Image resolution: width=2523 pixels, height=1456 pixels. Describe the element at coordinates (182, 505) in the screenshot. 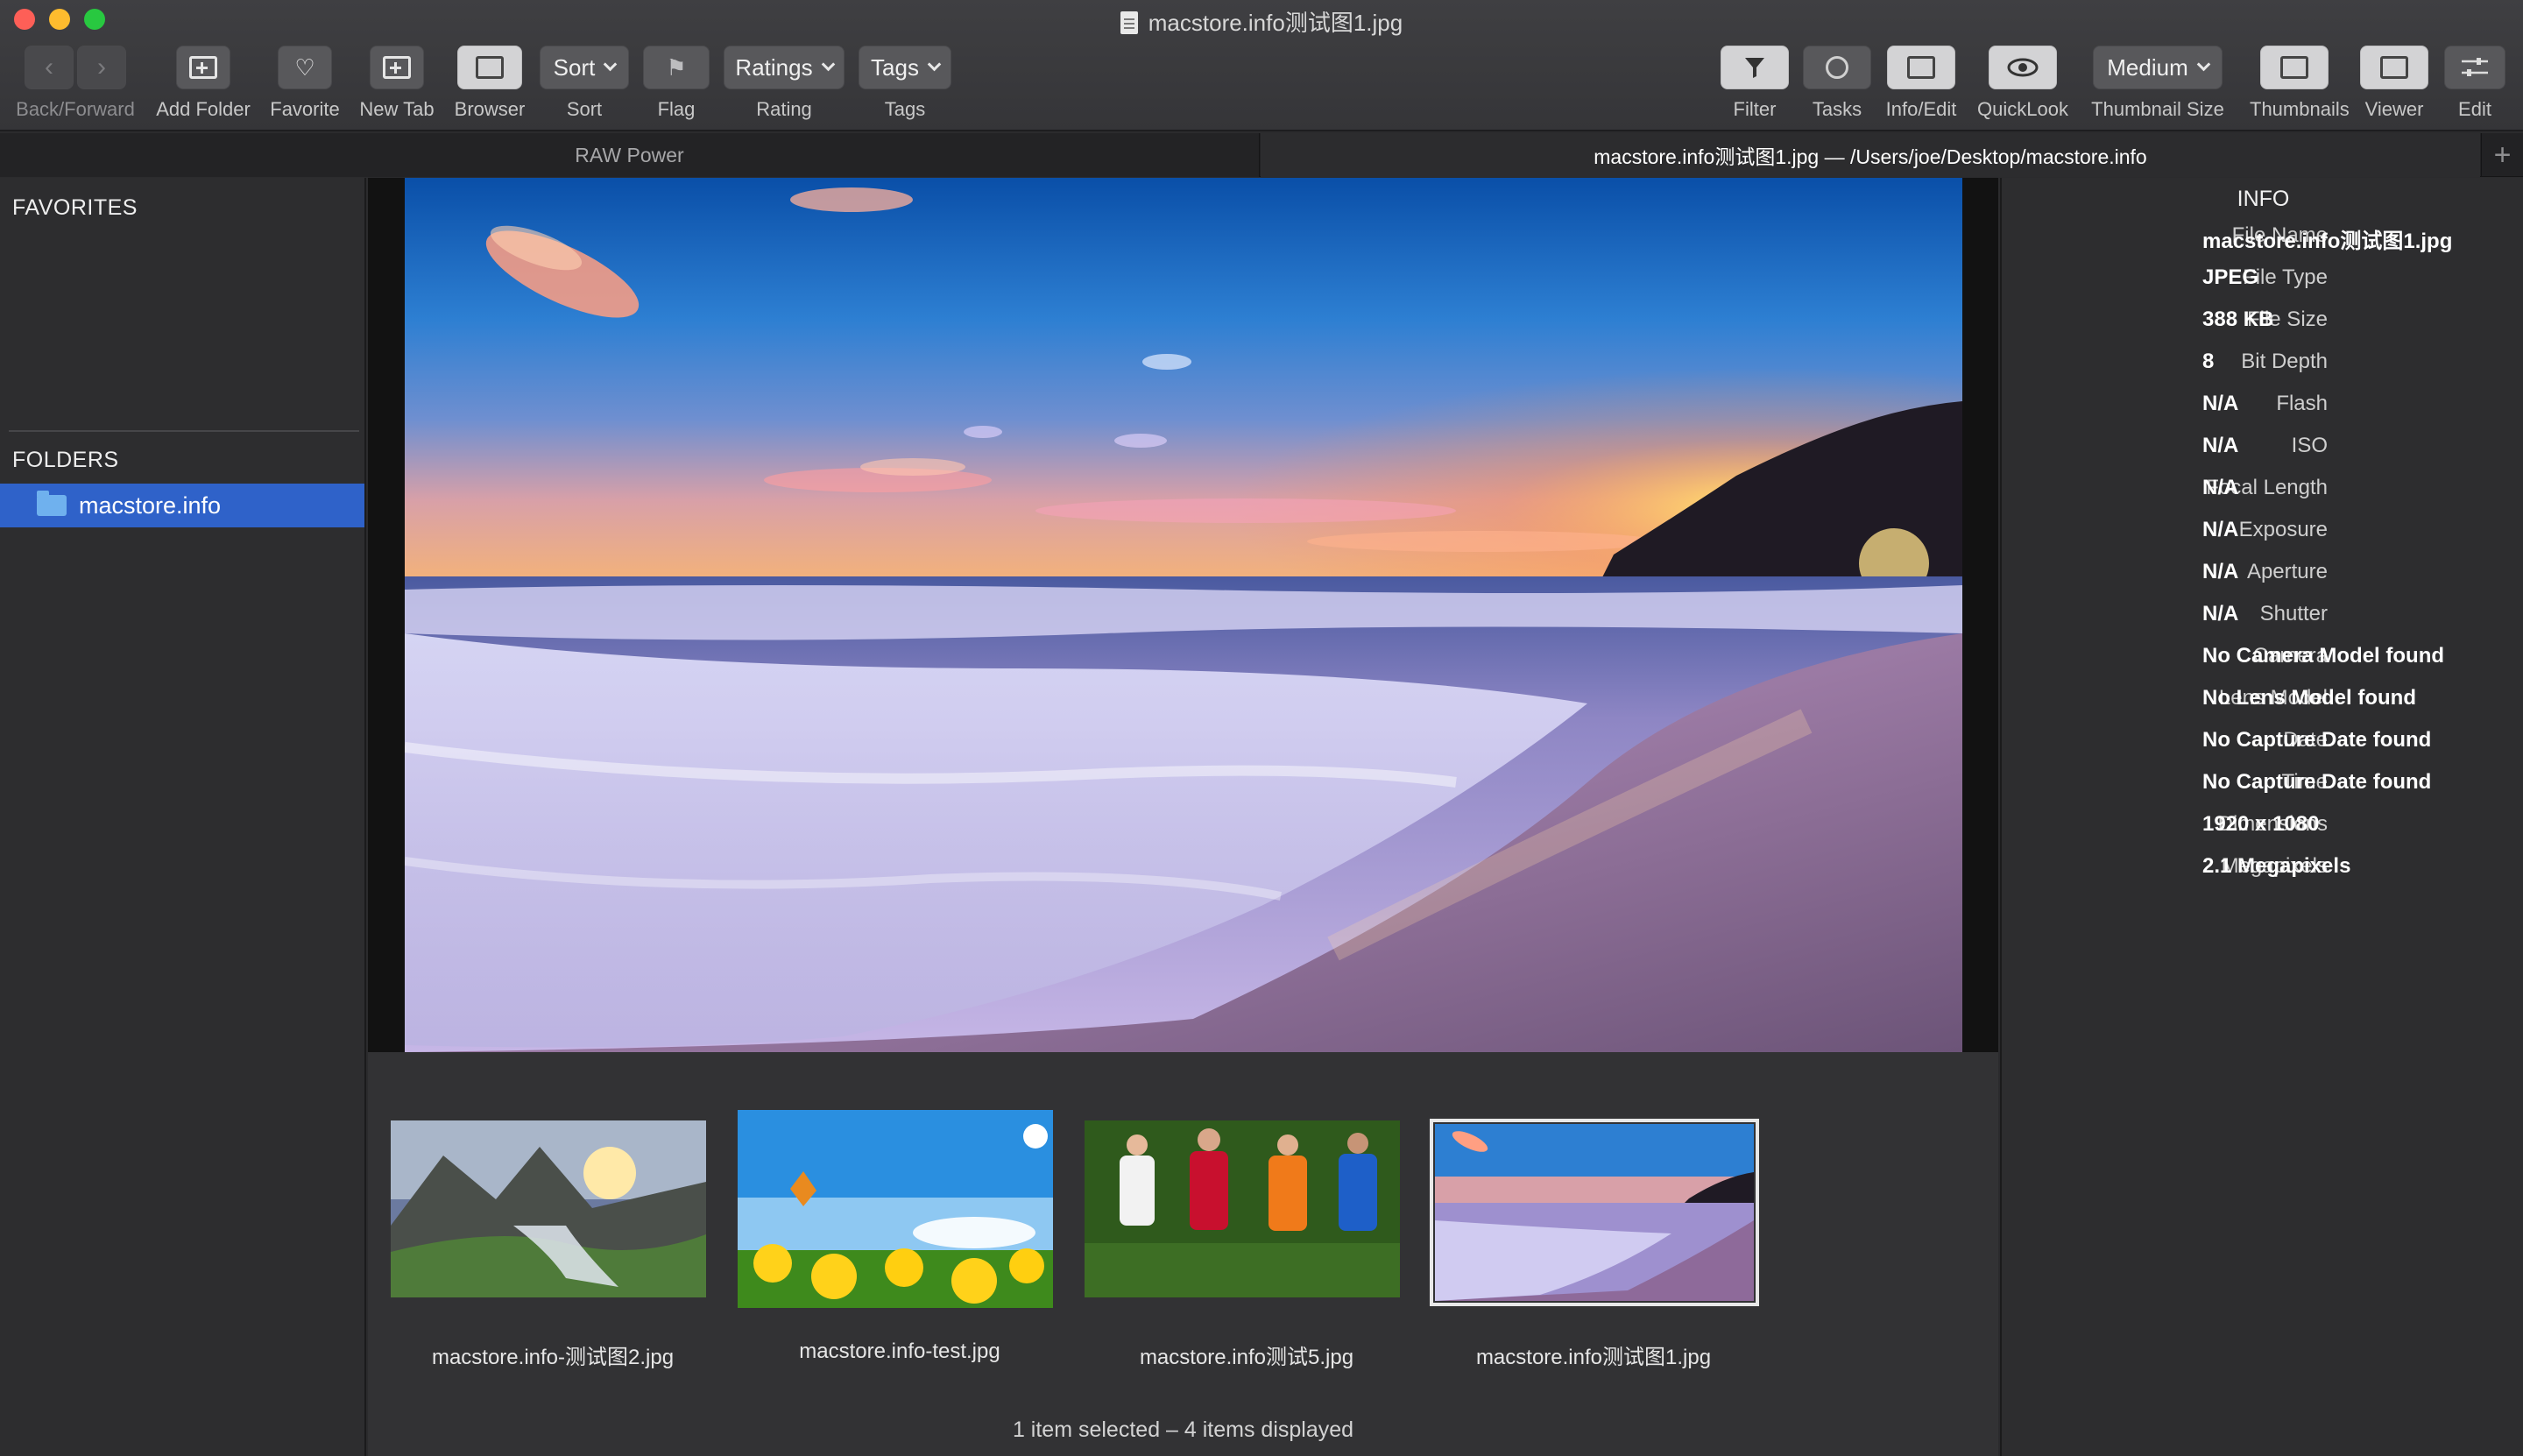

I see `sidebar-item-macstore-info: macstore.info` at that location.